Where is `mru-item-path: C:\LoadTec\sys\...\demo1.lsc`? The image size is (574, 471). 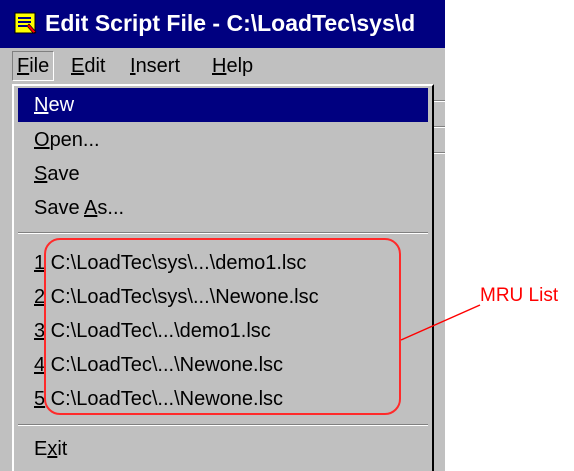
mru-item-path: C:\LoadTec\sys\...\demo1.lsc is located at coordinates (176, 263).